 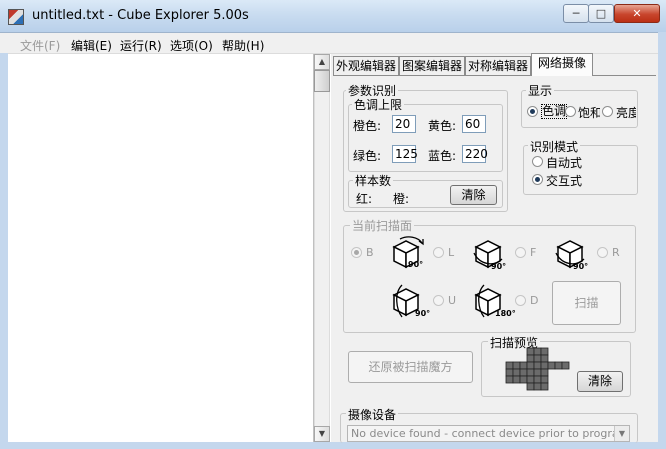 What do you see at coordinates (191, 45) in the screenshot?
I see `menu-options: 选项(O)` at bounding box center [191, 45].